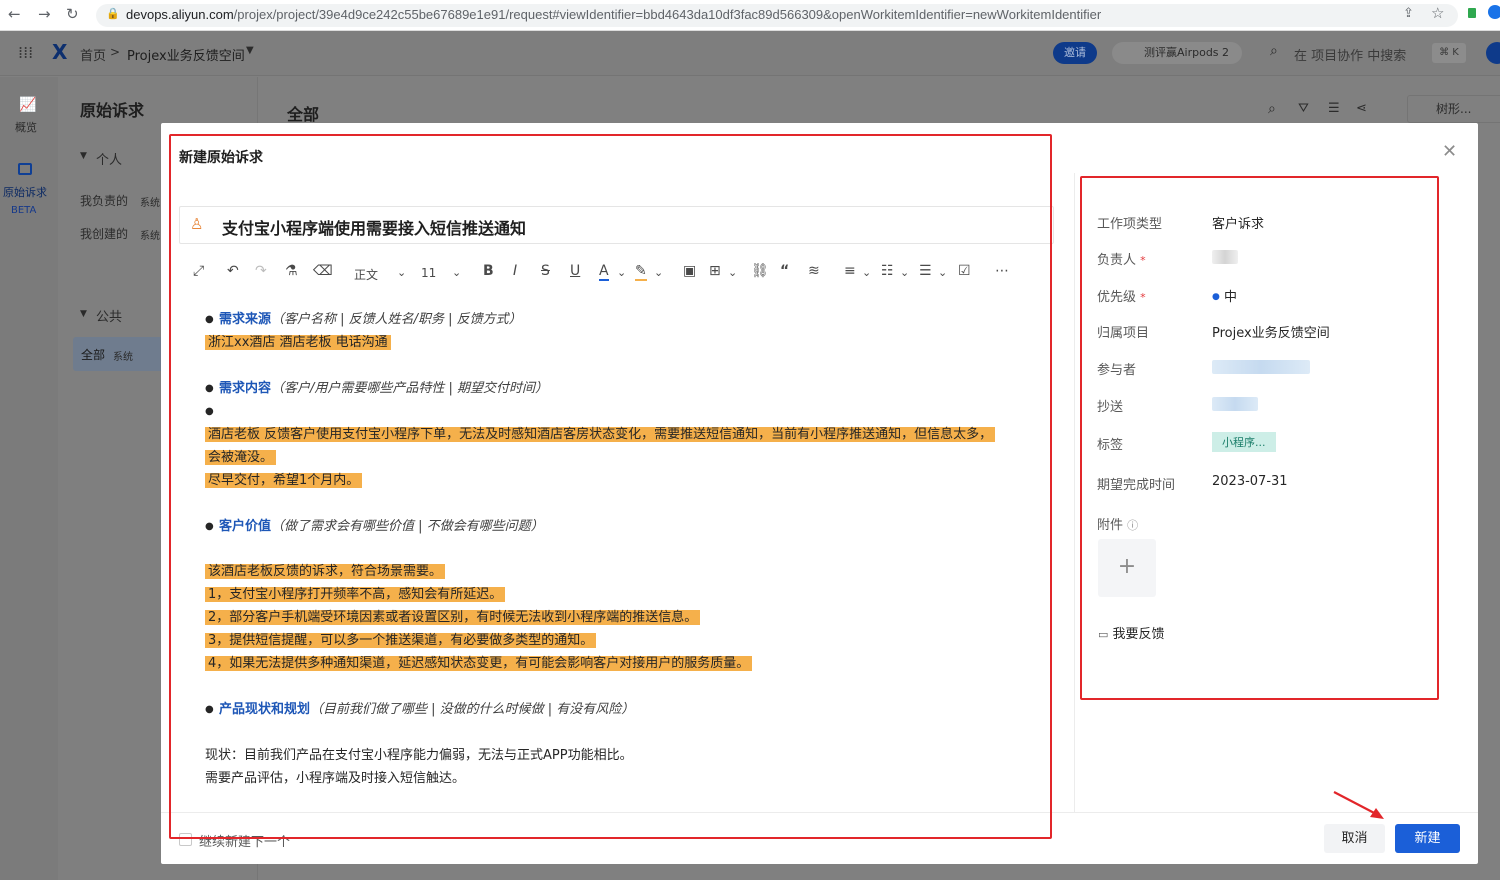 The image size is (1500, 880). I want to click on beta-badge: BETA, so click(24, 210).